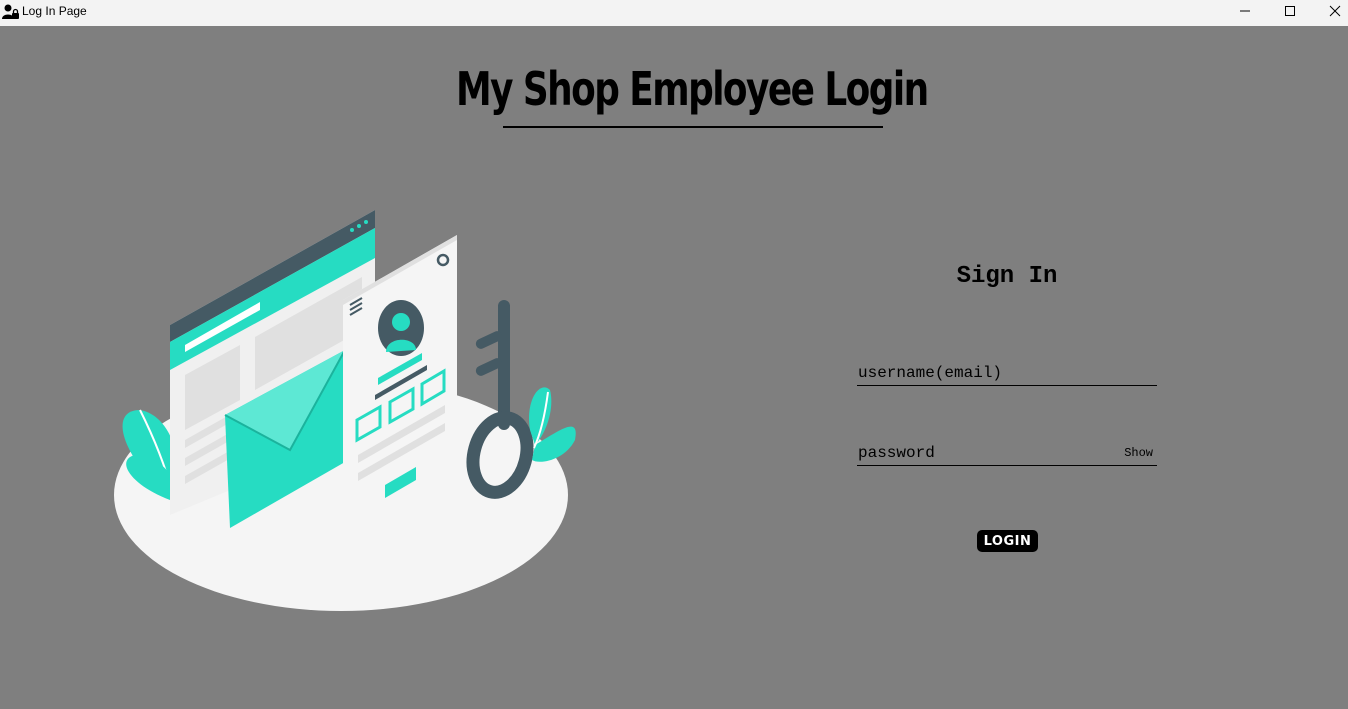 Image resolution: width=1348 pixels, height=709 pixels. What do you see at coordinates (693, 127) in the screenshot?
I see `title-underline` at bounding box center [693, 127].